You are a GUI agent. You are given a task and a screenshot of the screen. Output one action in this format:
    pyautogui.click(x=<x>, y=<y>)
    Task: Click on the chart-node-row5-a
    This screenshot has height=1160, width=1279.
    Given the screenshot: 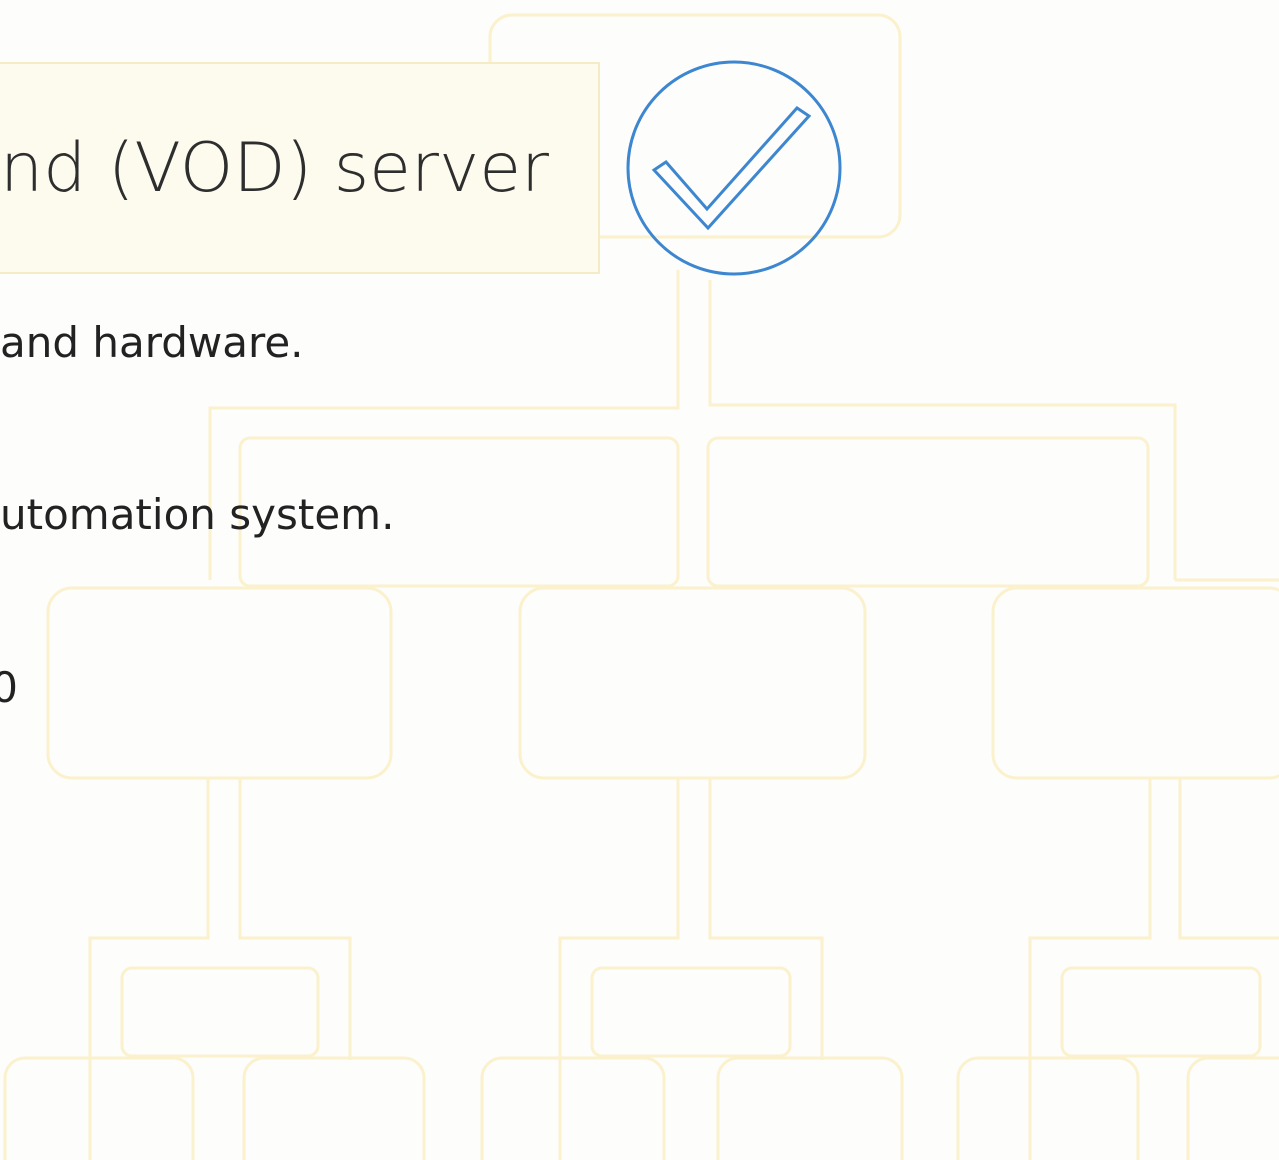 What is the action you would take?
    pyautogui.click(x=99, y=1108)
    